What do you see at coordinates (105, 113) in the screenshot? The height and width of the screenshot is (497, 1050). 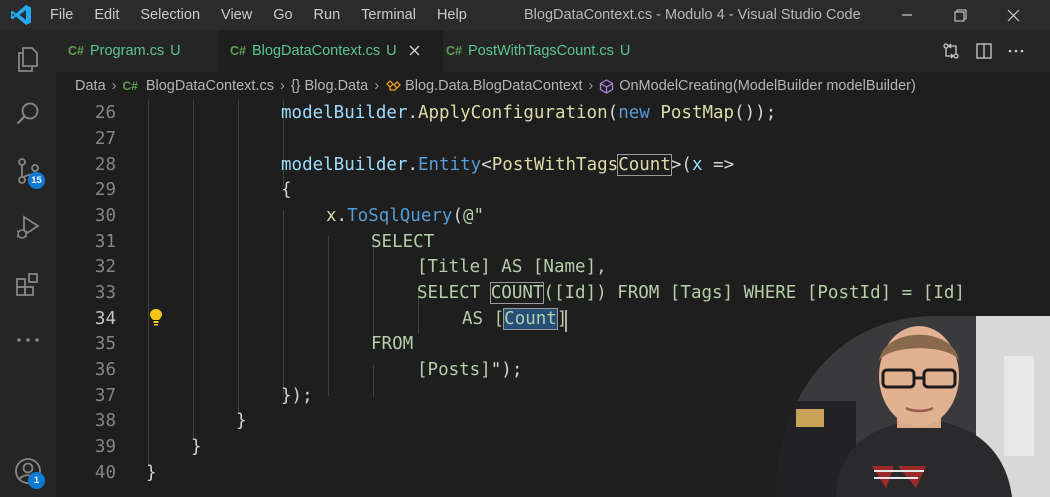 I see `line-number: 26` at bounding box center [105, 113].